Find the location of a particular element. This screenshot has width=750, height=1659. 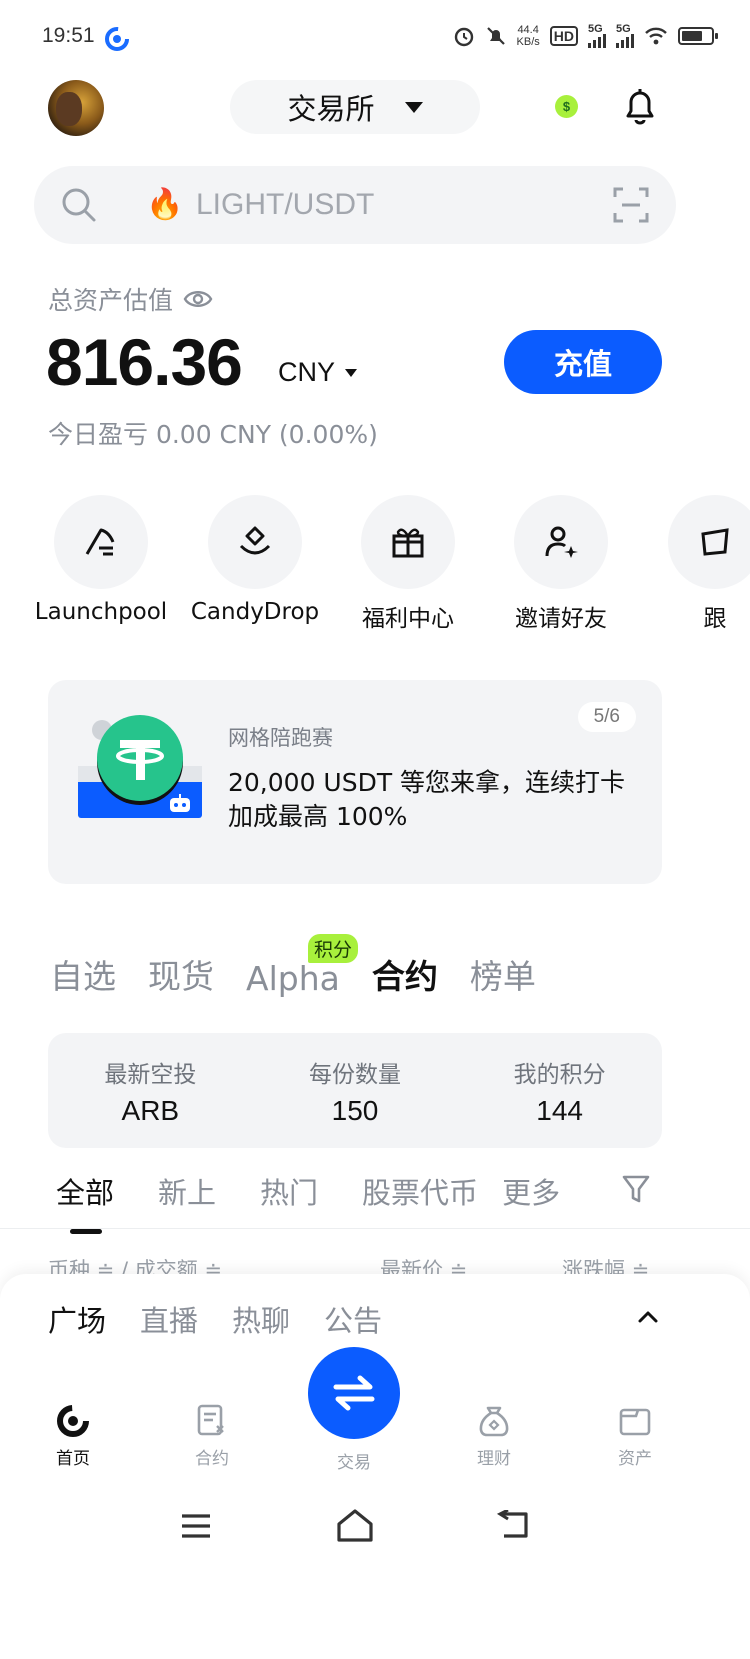

avatar is located at coordinates (76, 108).